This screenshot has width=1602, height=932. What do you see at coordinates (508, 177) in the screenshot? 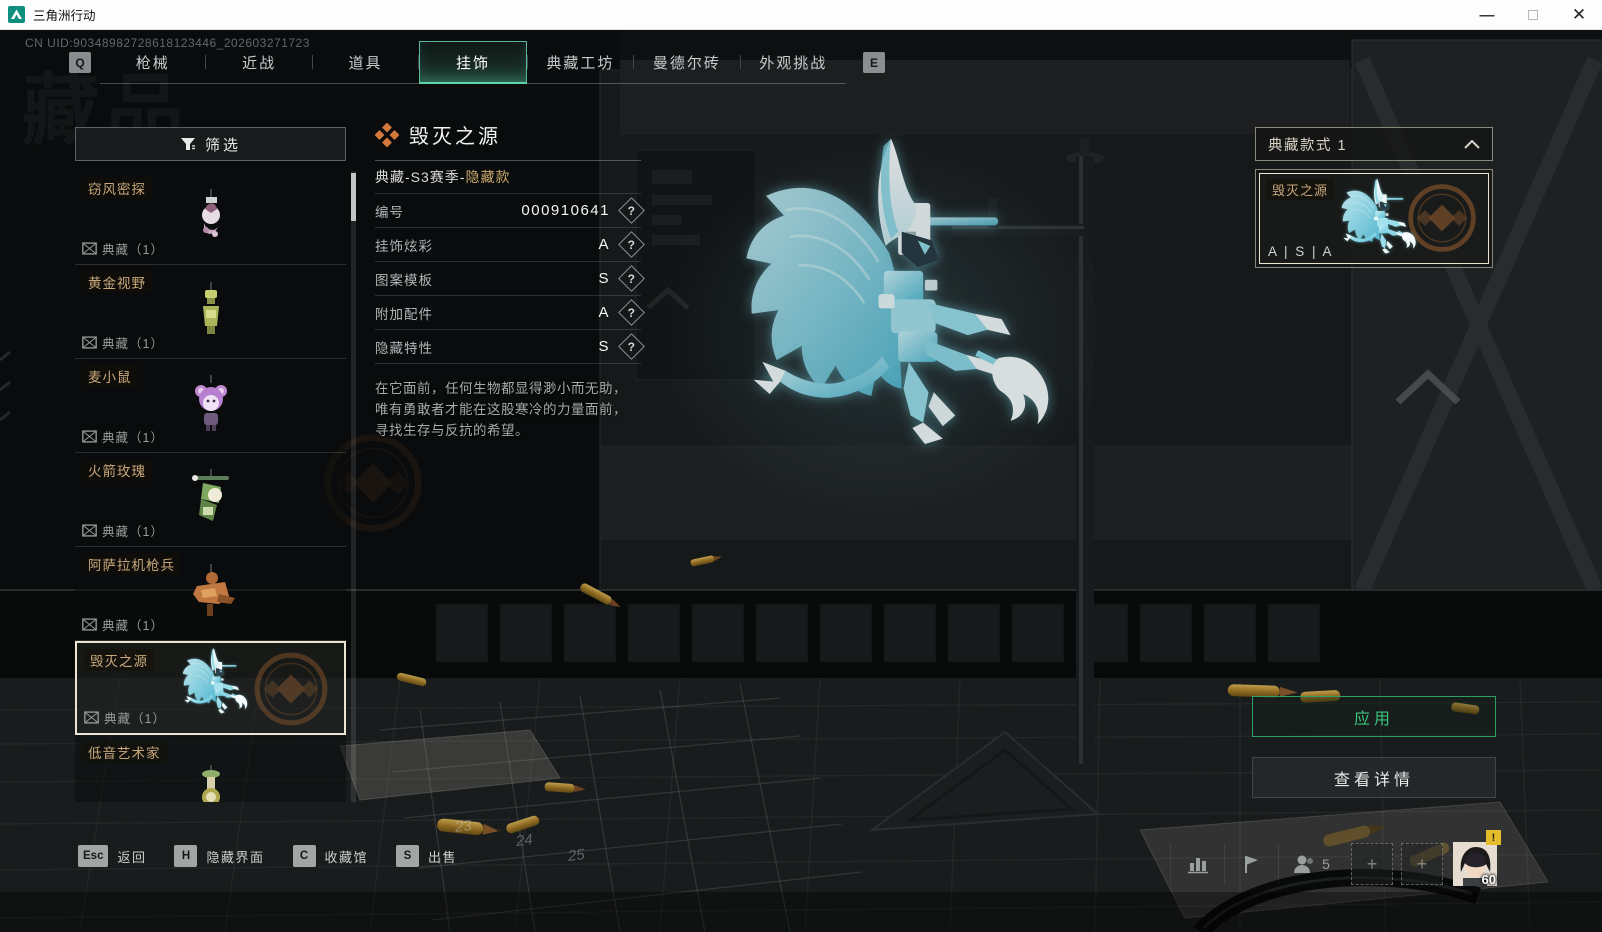
I see `charm-rarity-line: 典藏-S3赛季- 隐藏款` at bounding box center [508, 177].